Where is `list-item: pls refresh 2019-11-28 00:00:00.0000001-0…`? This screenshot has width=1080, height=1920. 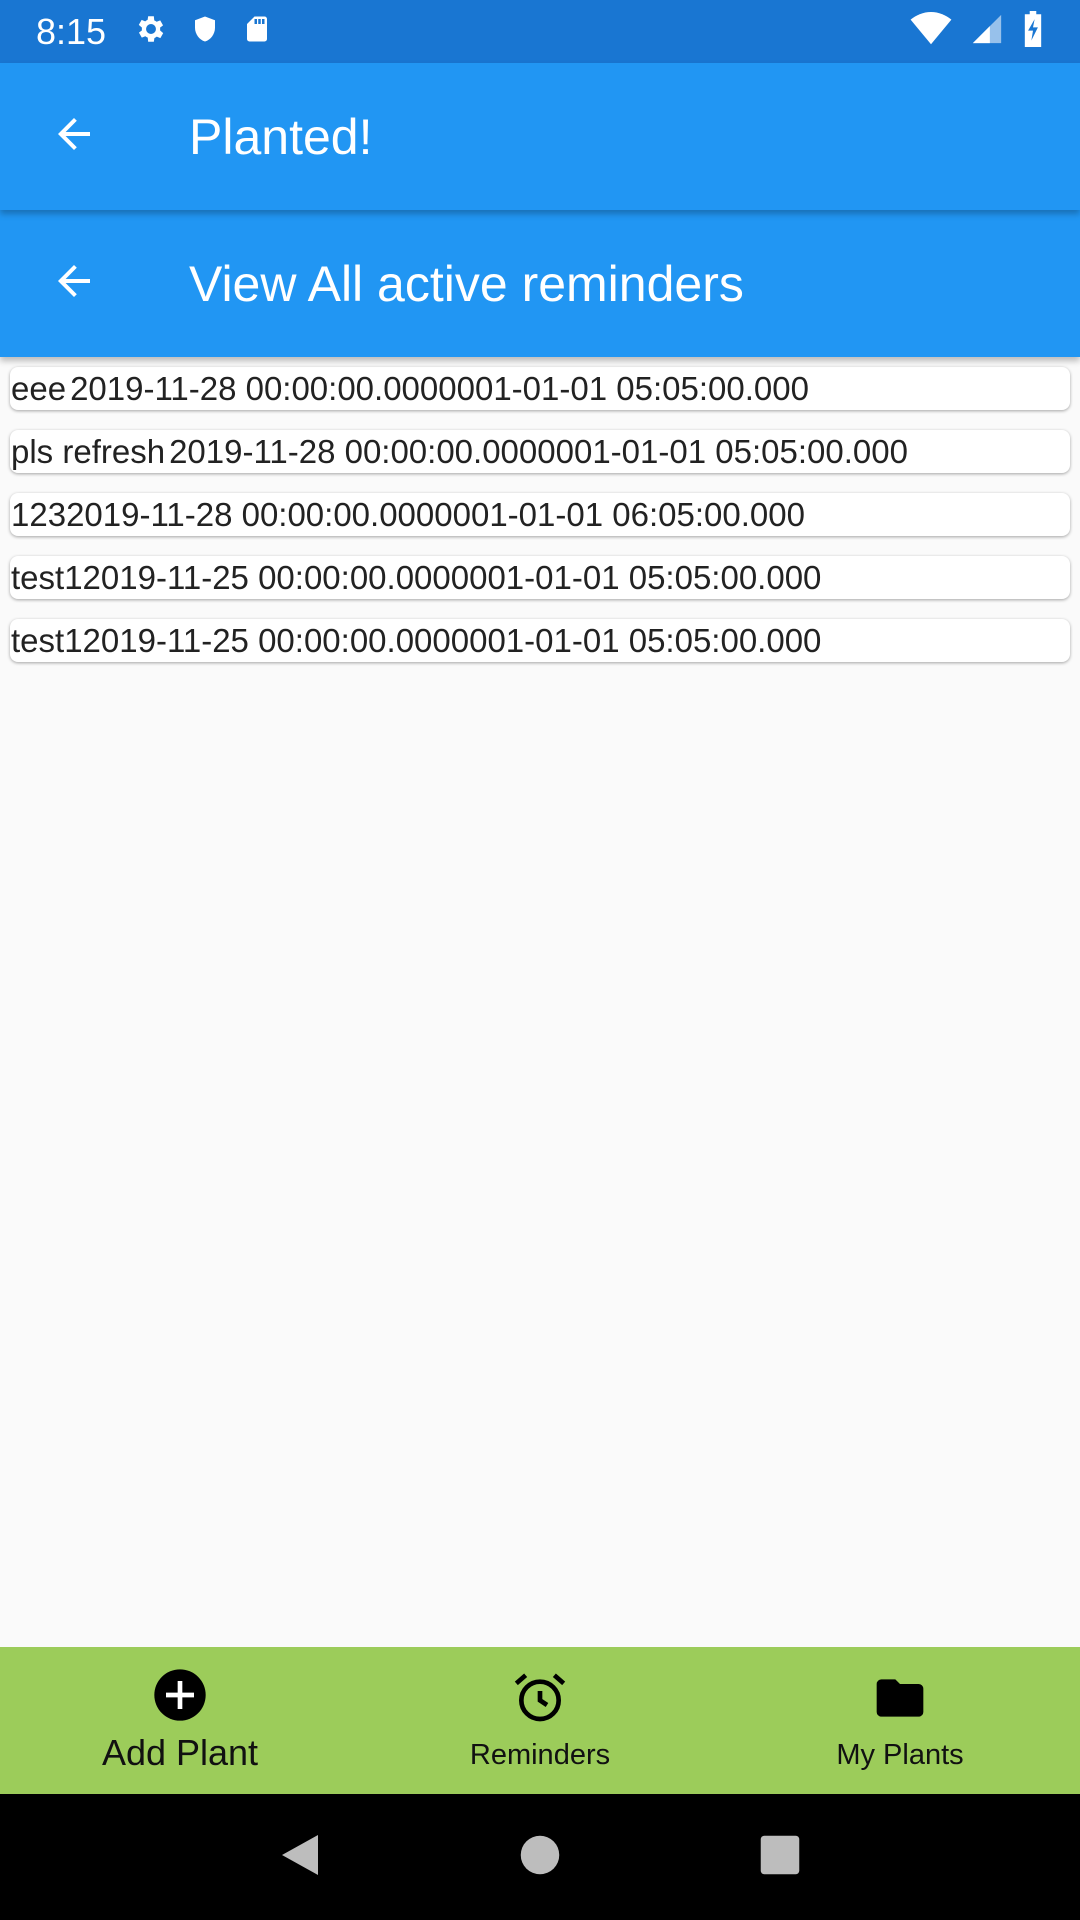
list-item: pls refresh 2019-11-28 00:00:00.0000001-0… is located at coordinates (540, 451).